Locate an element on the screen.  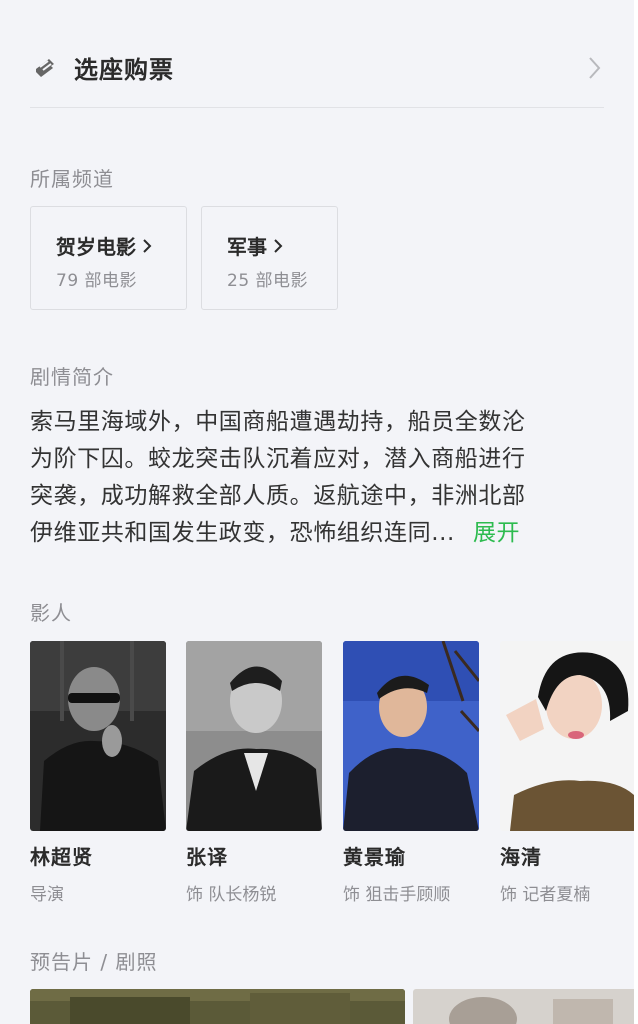
still-photo-thumbnail is located at coordinates (523, 1006).